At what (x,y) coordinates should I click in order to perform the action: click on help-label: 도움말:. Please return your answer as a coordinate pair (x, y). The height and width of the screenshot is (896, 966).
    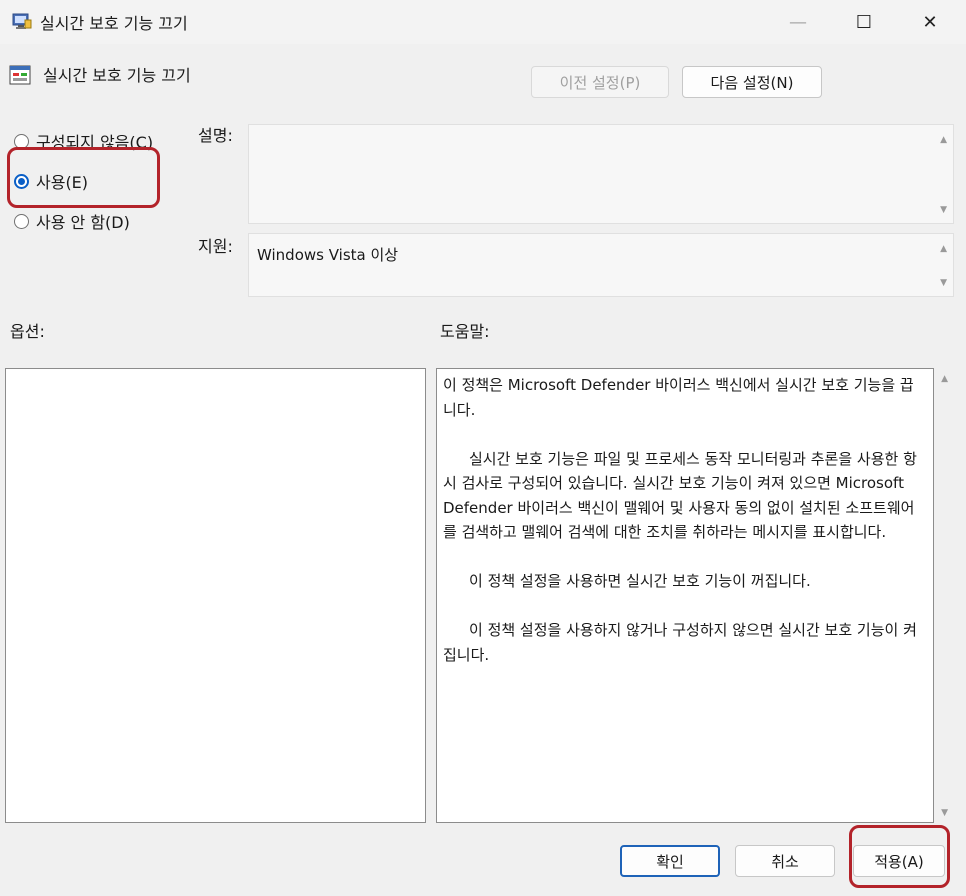
    Looking at the image, I should click on (465, 331).